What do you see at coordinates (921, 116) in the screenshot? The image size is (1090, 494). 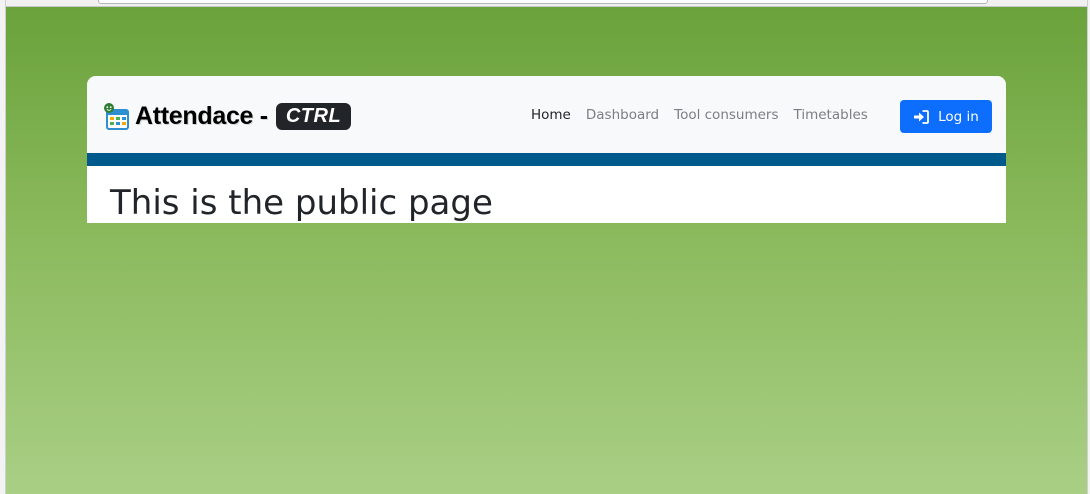 I see `sign-in-icon` at bounding box center [921, 116].